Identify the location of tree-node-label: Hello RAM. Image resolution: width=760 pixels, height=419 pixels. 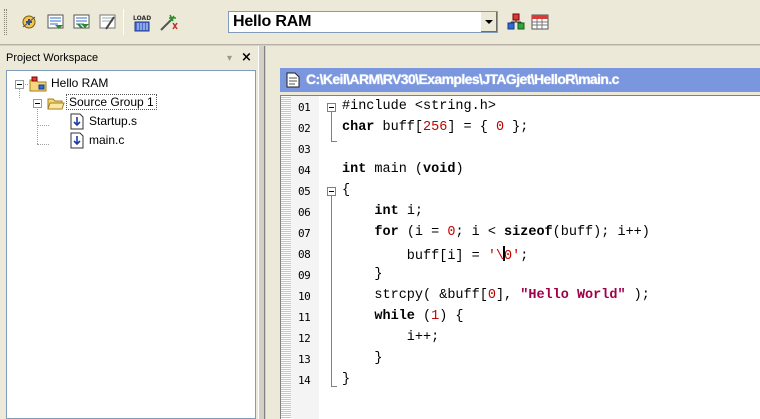
(80, 83).